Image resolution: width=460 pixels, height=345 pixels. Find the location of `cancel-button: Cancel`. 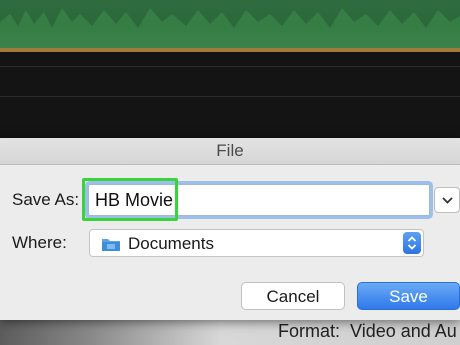

cancel-button: Cancel is located at coordinates (293, 296).